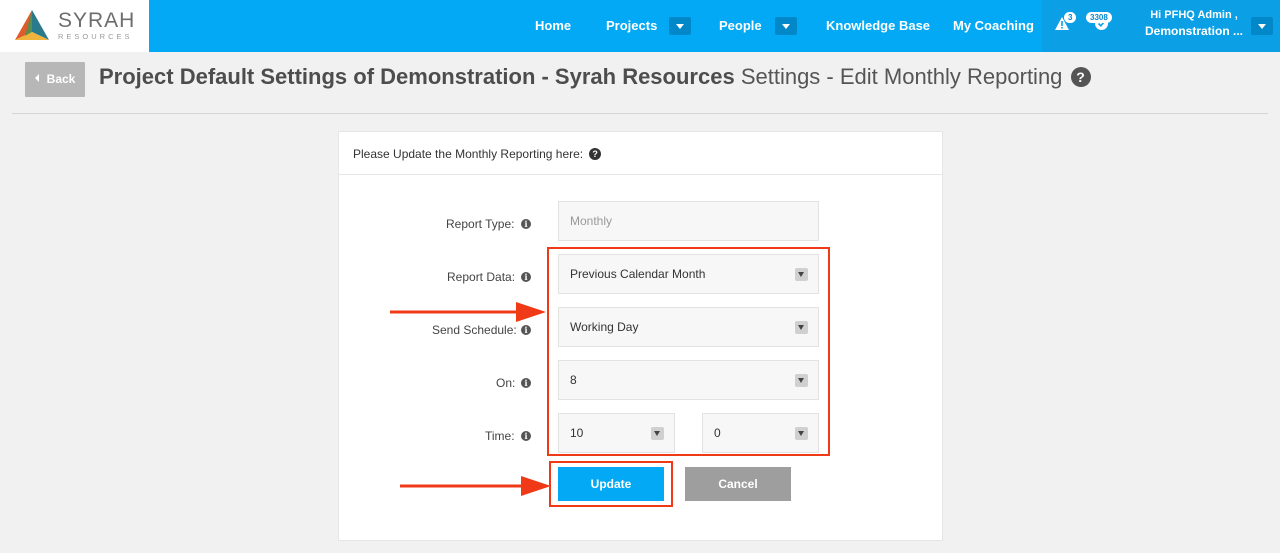  Describe the element at coordinates (32, 25) in the screenshot. I see `logo-triangle-icon` at that location.